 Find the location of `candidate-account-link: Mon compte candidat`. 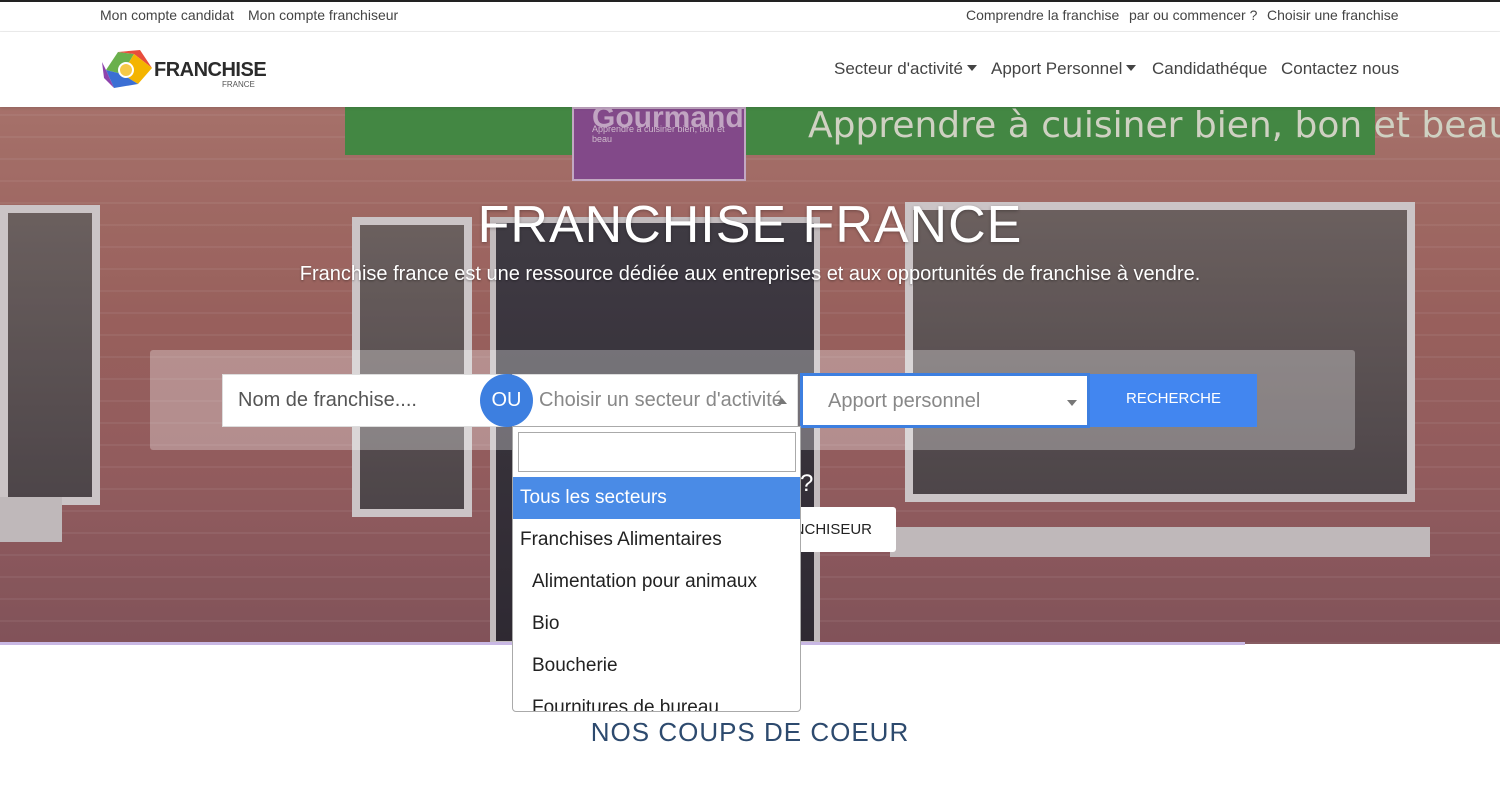

candidate-account-link: Mon compte candidat is located at coordinates (167, 15).